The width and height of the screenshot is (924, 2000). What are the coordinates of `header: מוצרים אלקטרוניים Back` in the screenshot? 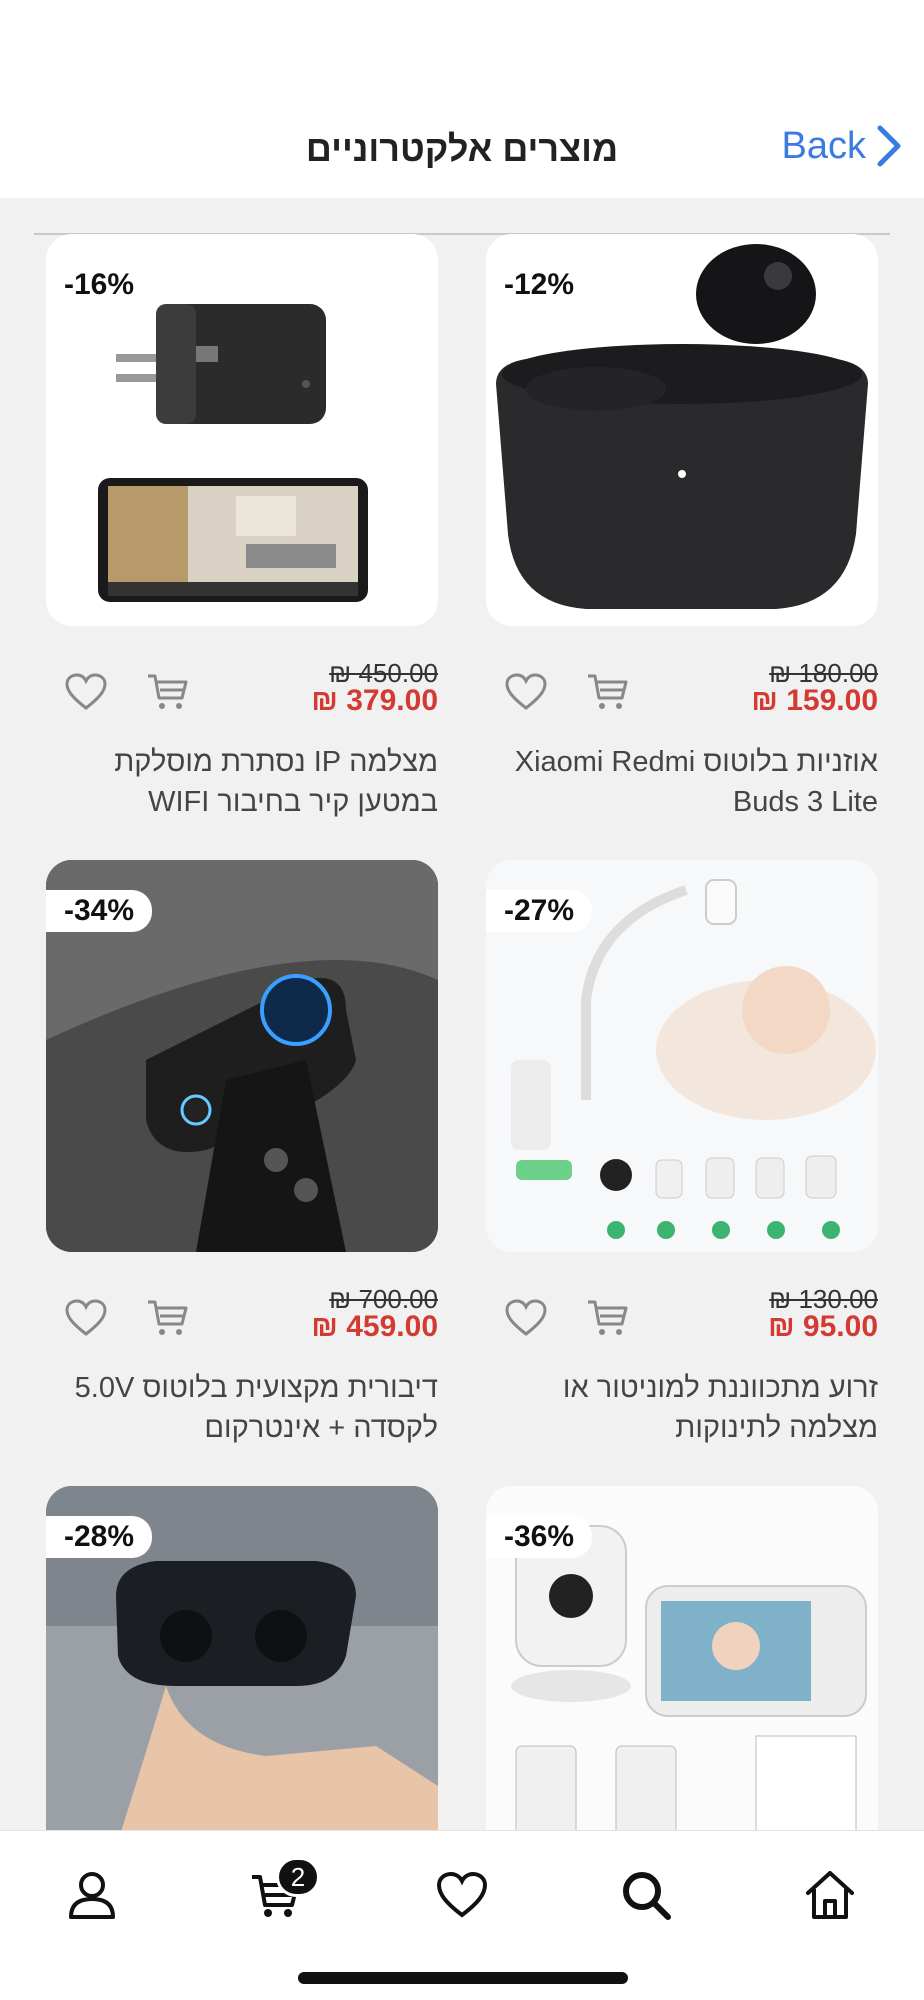 It's located at (462, 99).